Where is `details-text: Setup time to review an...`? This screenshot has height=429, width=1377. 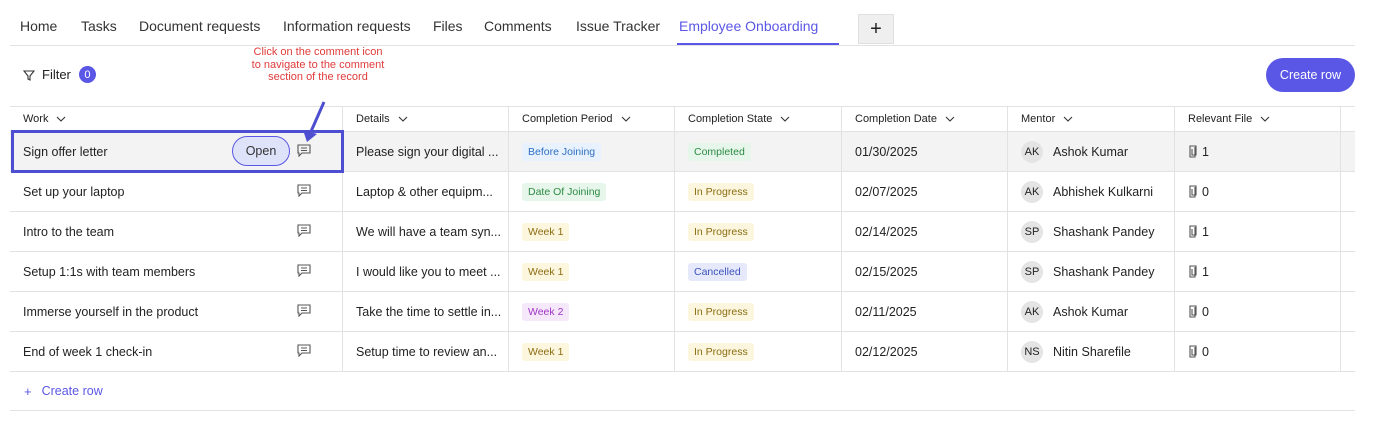 details-text: Setup time to review an... is located at coordinates (427, 351).